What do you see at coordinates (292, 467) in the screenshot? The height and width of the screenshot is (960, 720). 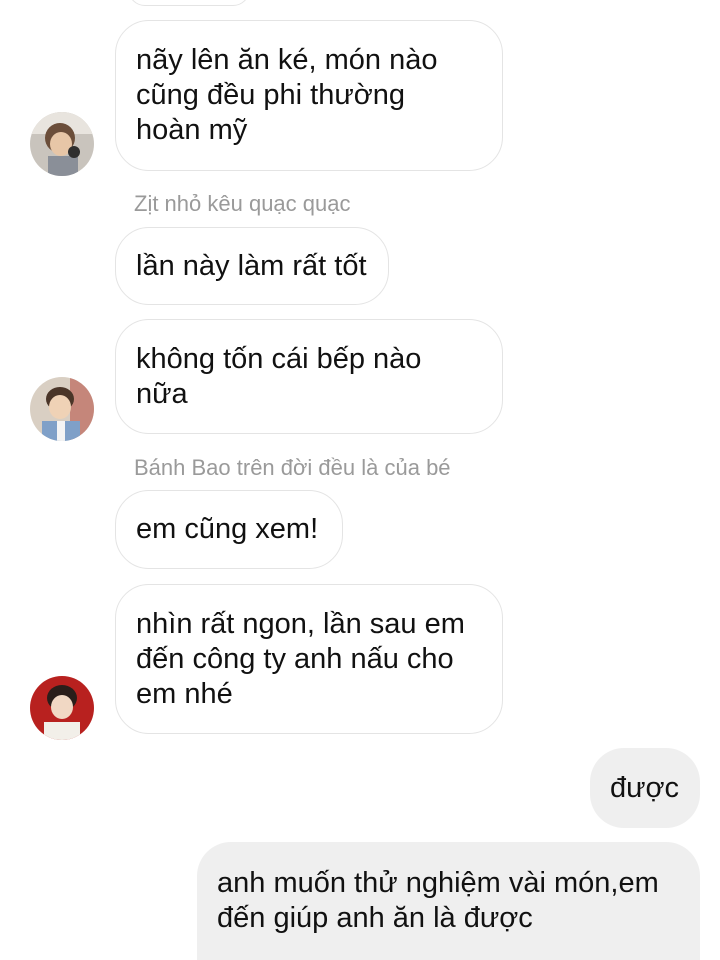 I see `sender-name-4: Bánh Bao trên đời đều là của bé` at bounding box center [292, 467].